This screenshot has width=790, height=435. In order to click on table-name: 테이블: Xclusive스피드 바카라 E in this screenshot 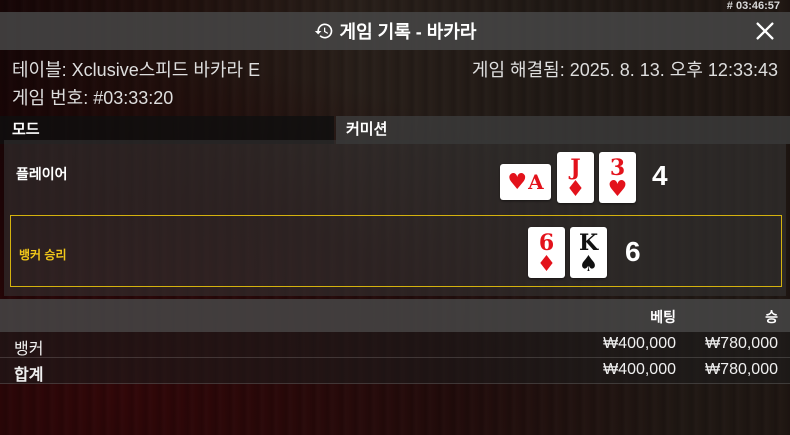, I will do `click(136, 70)`.